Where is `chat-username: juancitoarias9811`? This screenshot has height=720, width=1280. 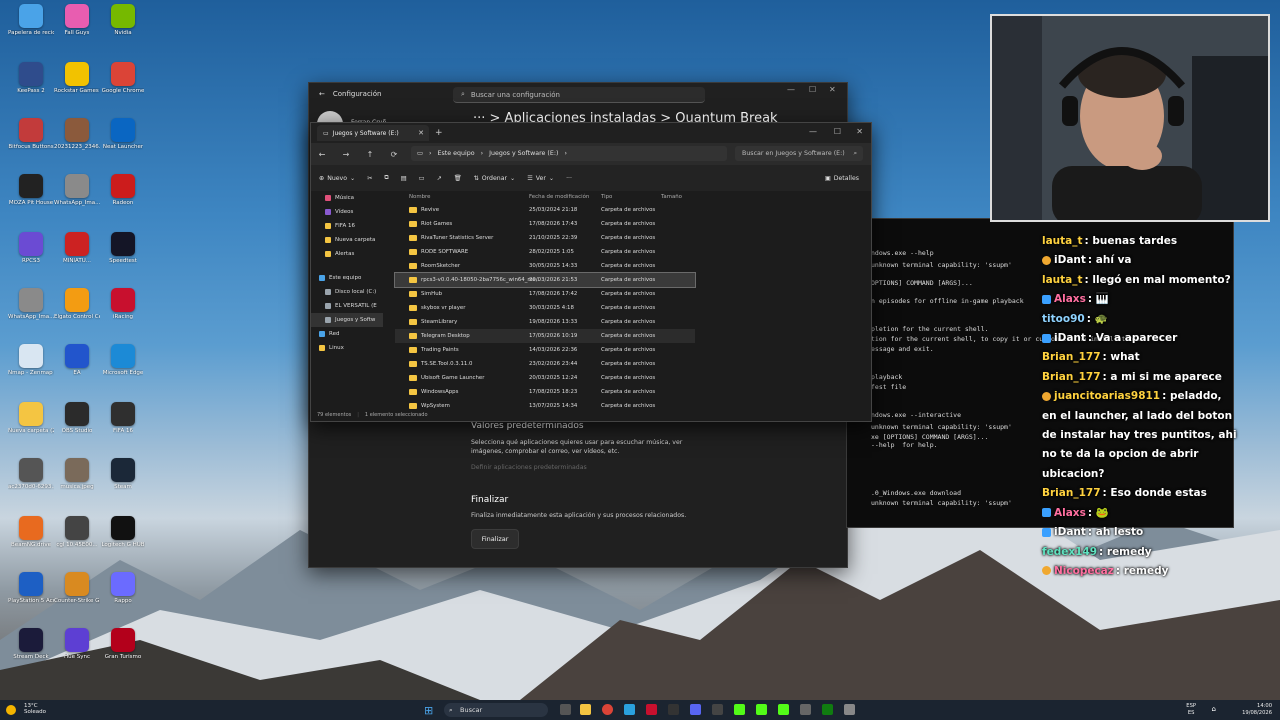 chat-username: juancitoarias9811 is located at coordinates (1107, 396).